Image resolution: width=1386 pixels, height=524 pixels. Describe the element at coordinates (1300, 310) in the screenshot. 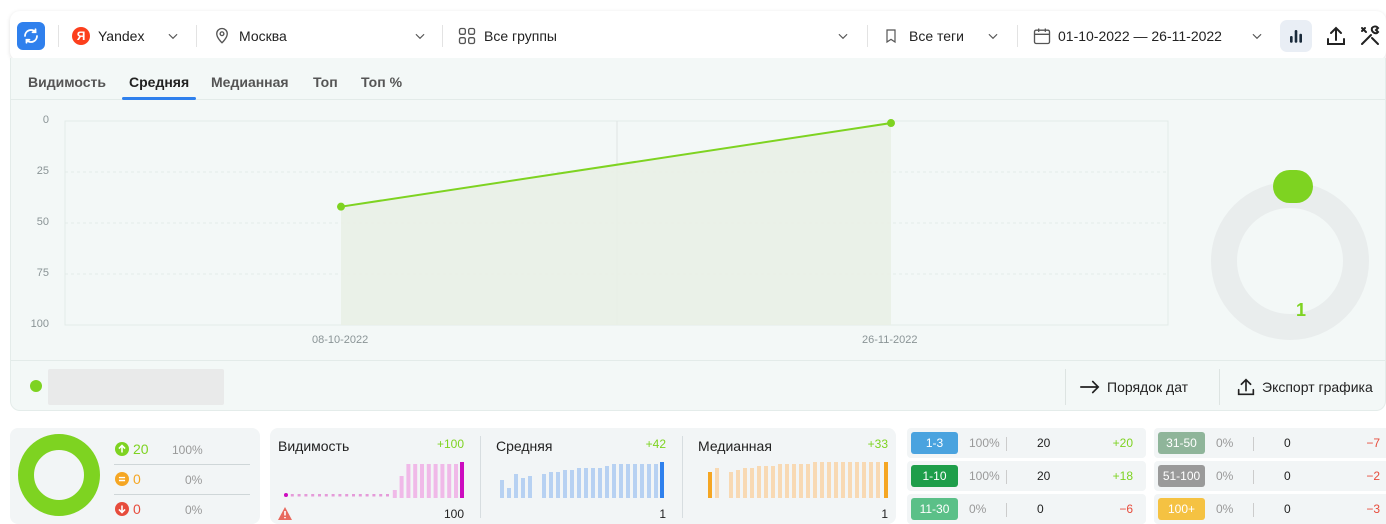

I see `donut-value: 1` at that location.